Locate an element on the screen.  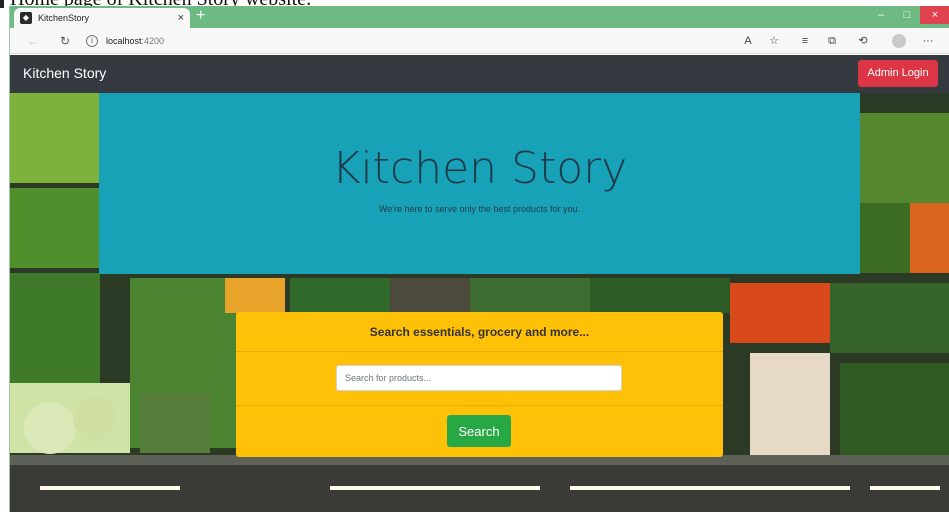
search-button: Search is located at coordinates (479, 431).